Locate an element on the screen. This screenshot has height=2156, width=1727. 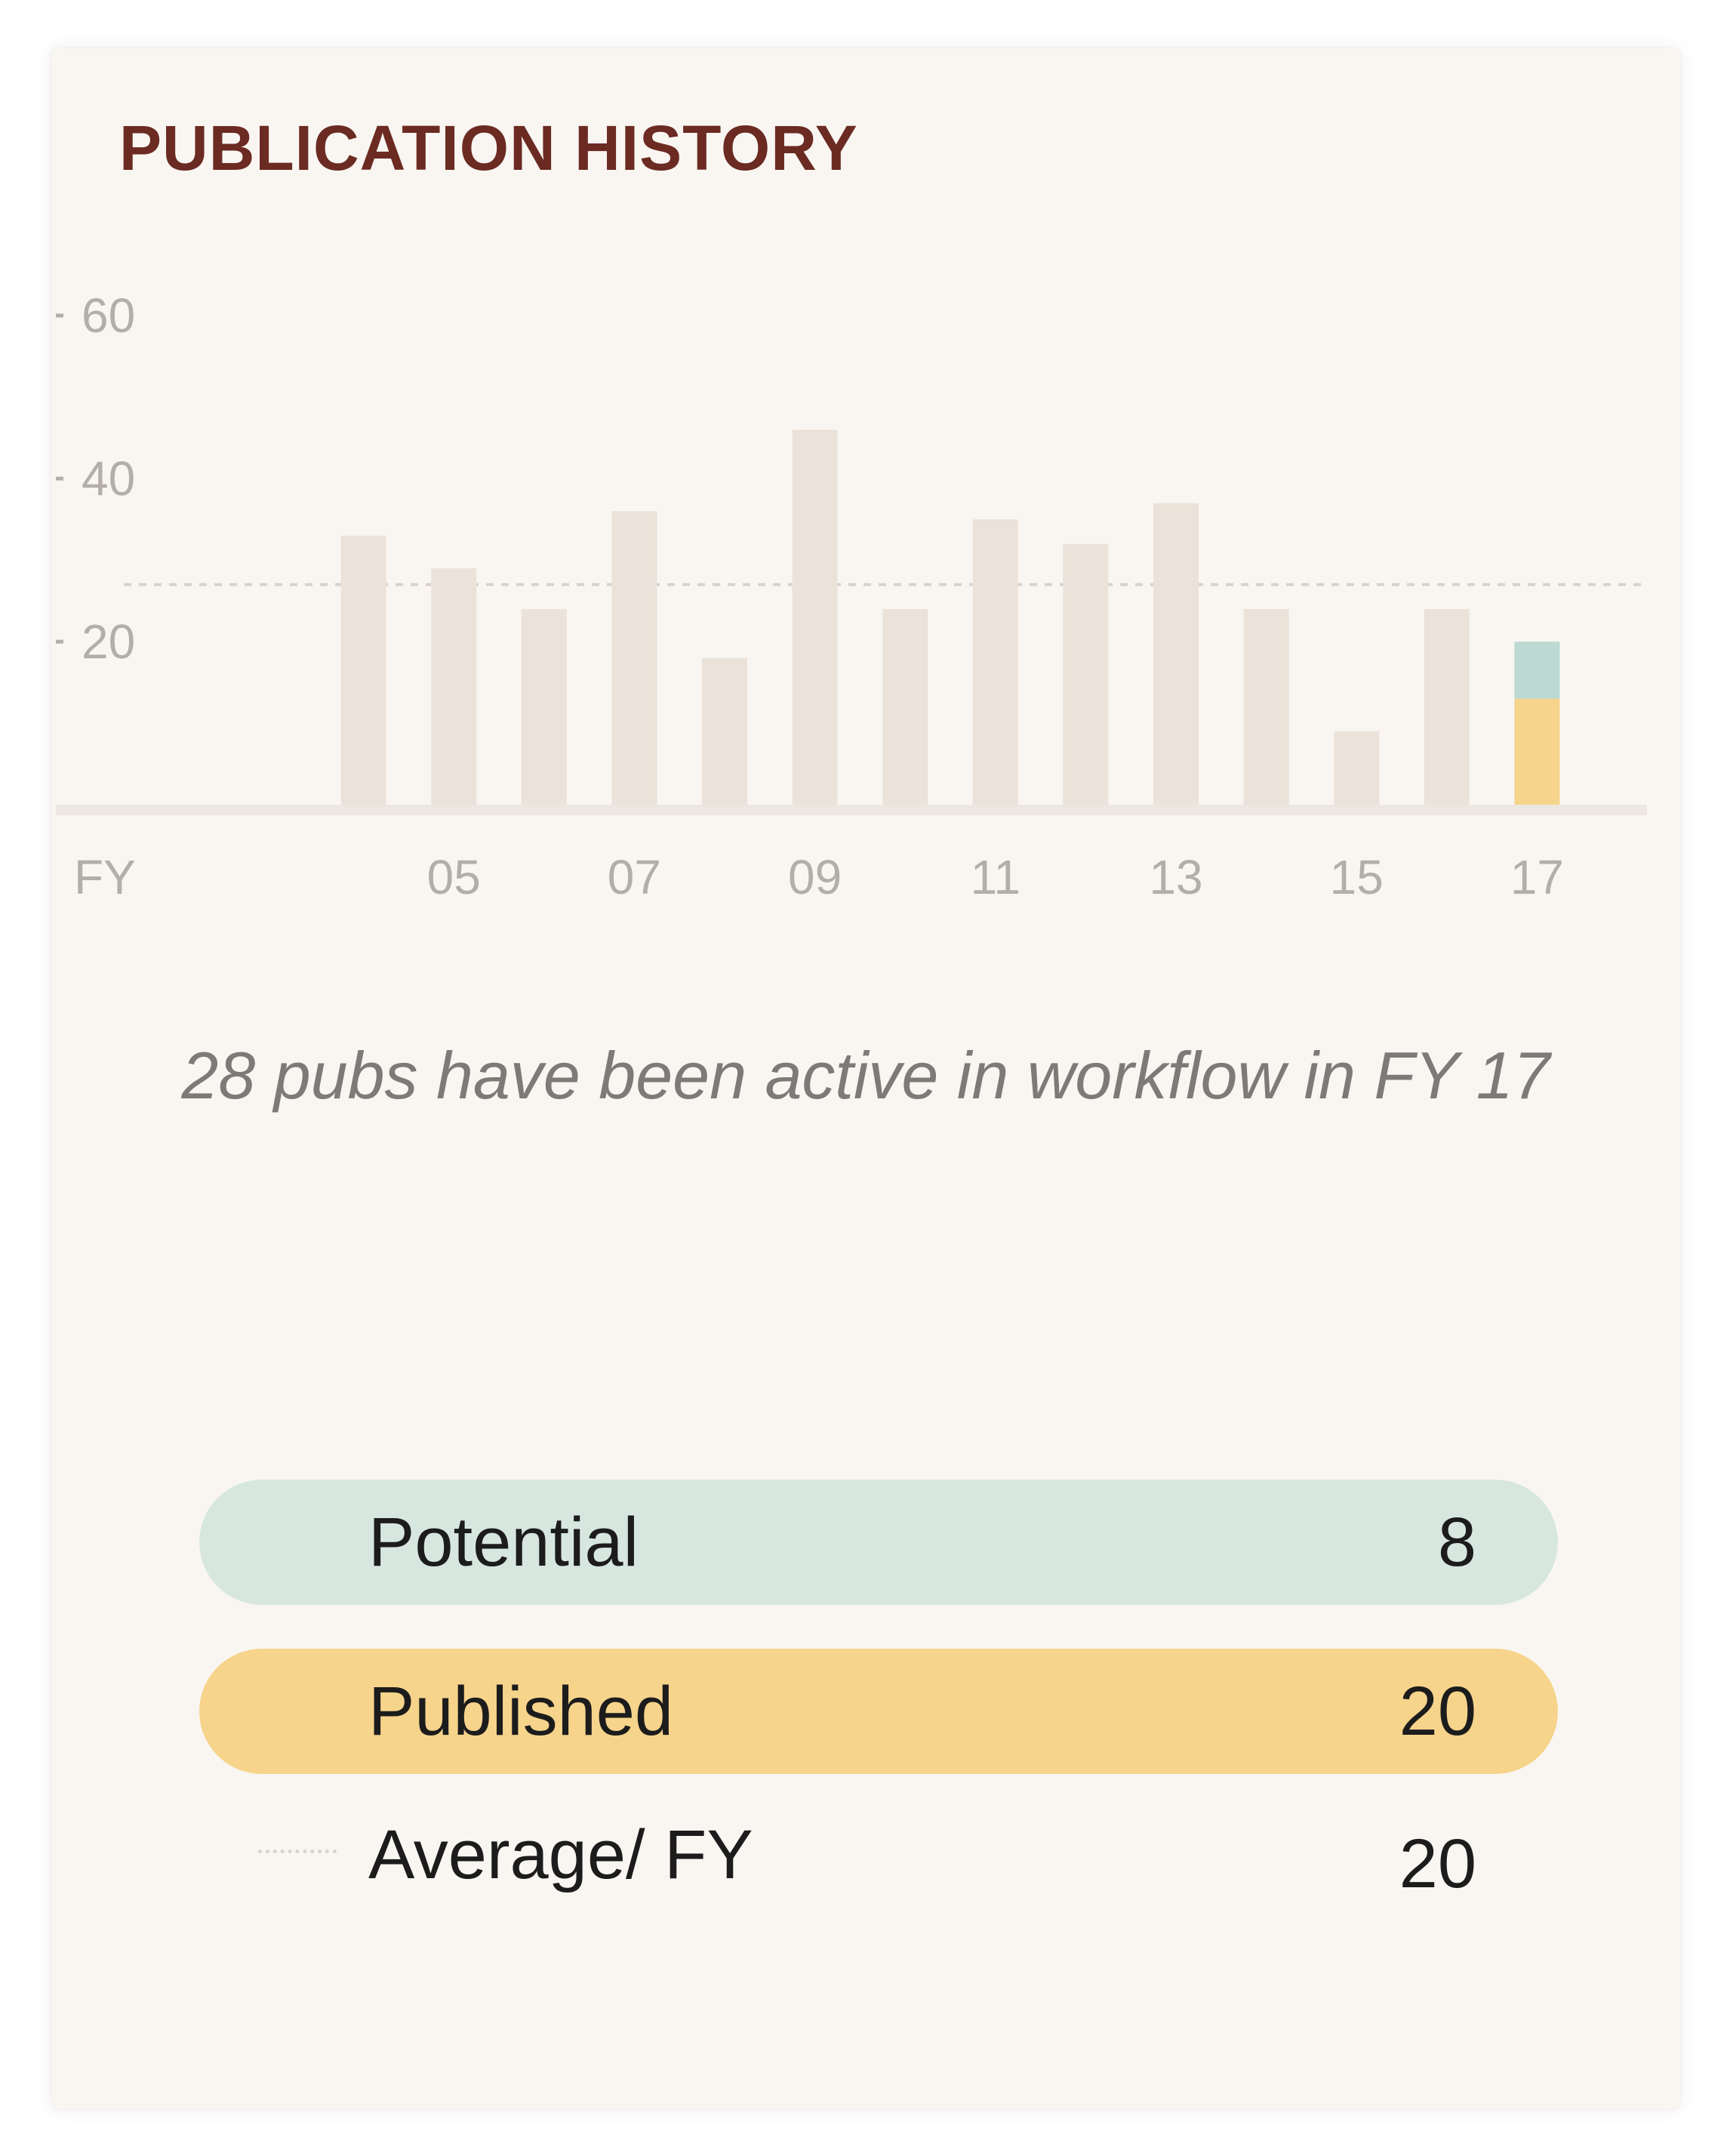
bar-published-fy10 is located at coordinates (905, 706).